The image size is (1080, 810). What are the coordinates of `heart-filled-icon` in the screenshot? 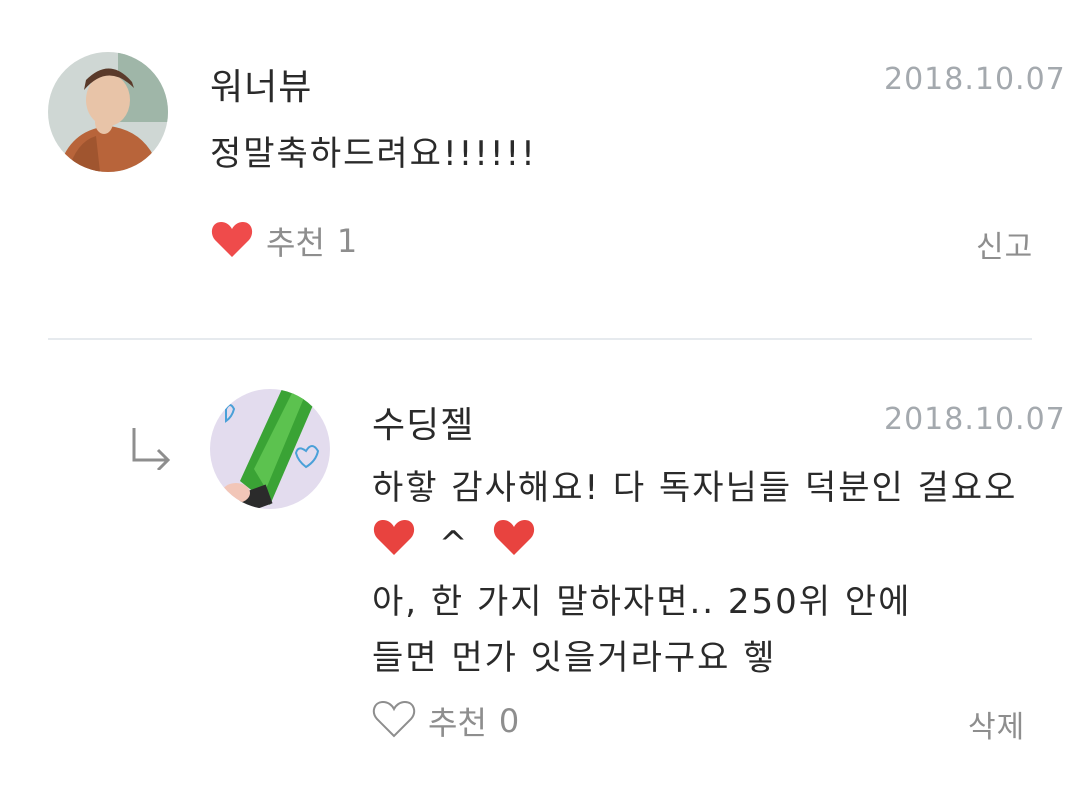 It's located at (232, 241).